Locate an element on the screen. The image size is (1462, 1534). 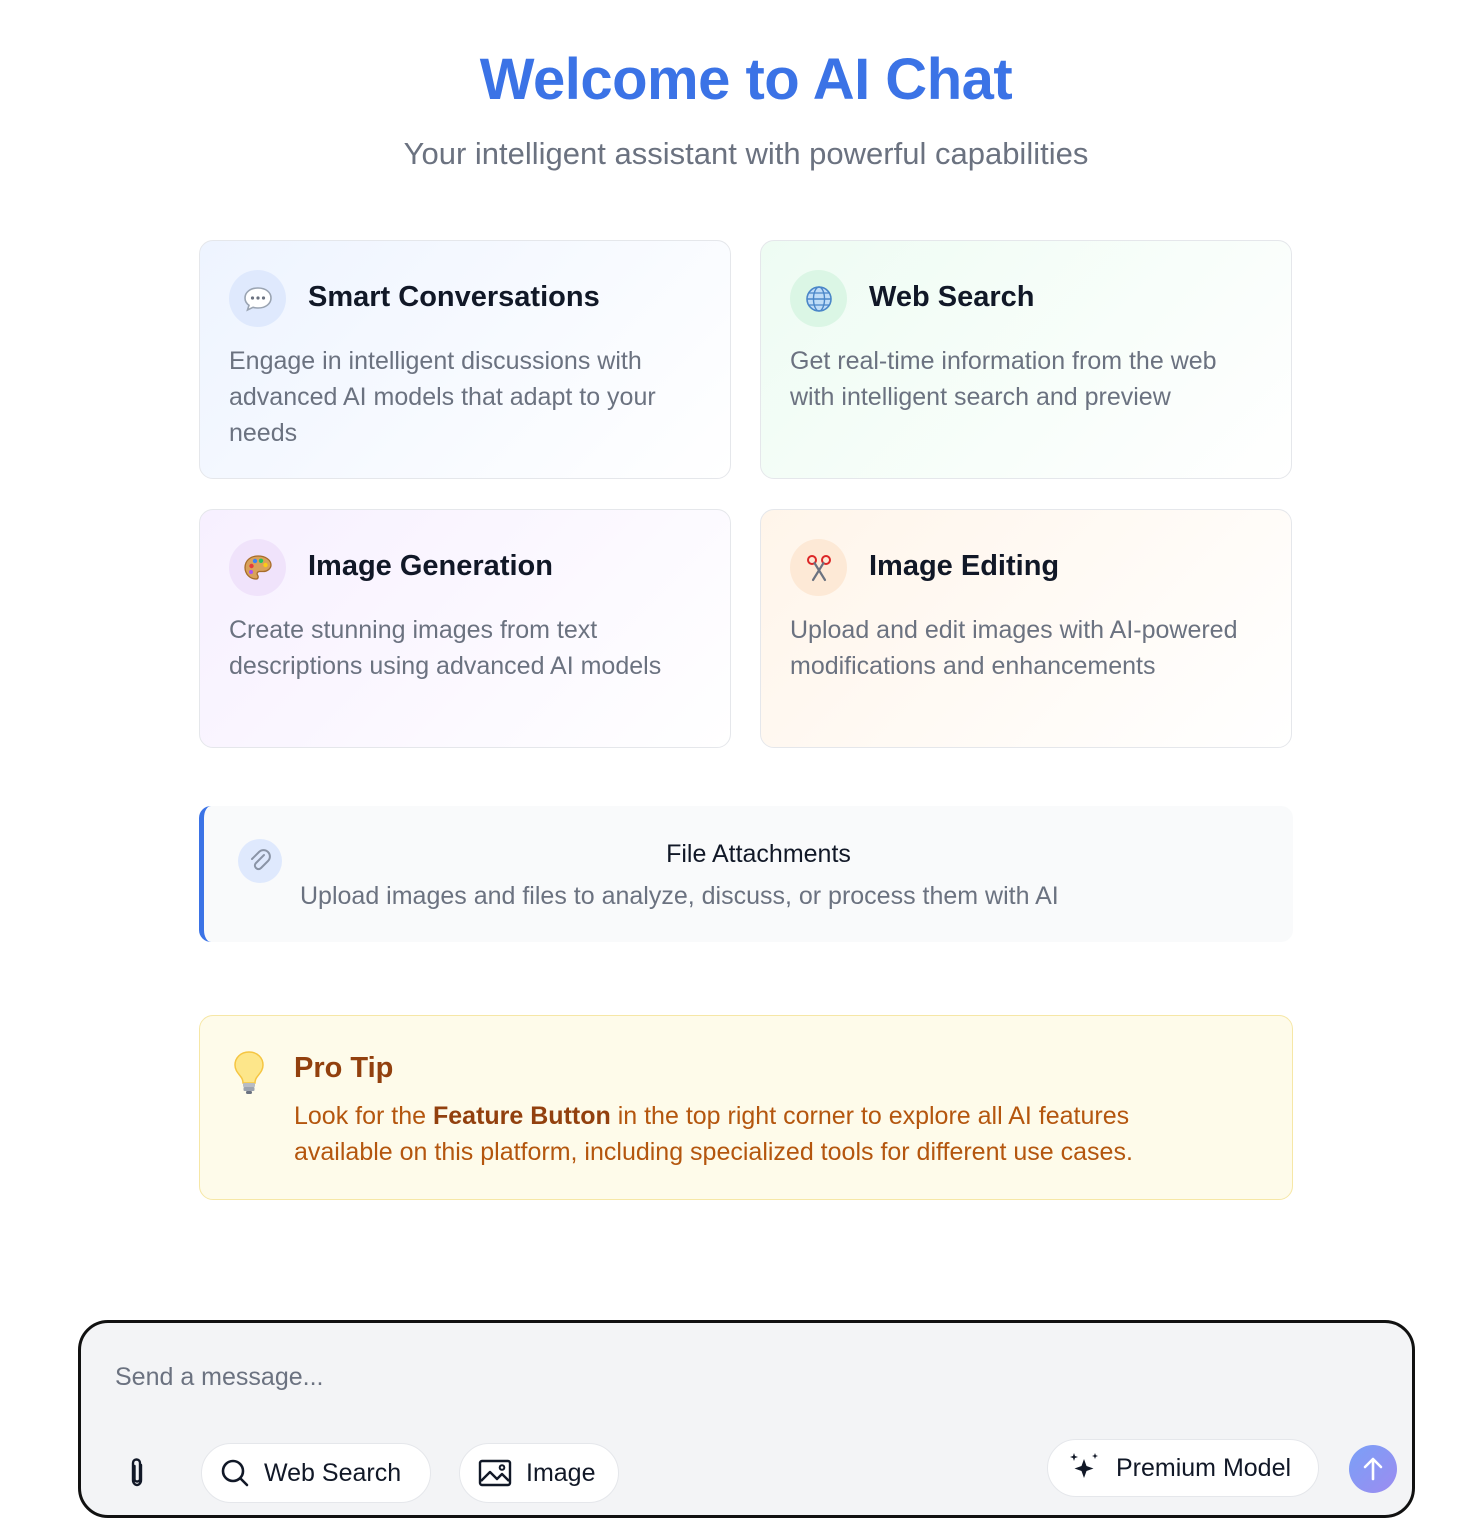
pro-tip-title: Pro Tip is located at coordinates (344, 1068).